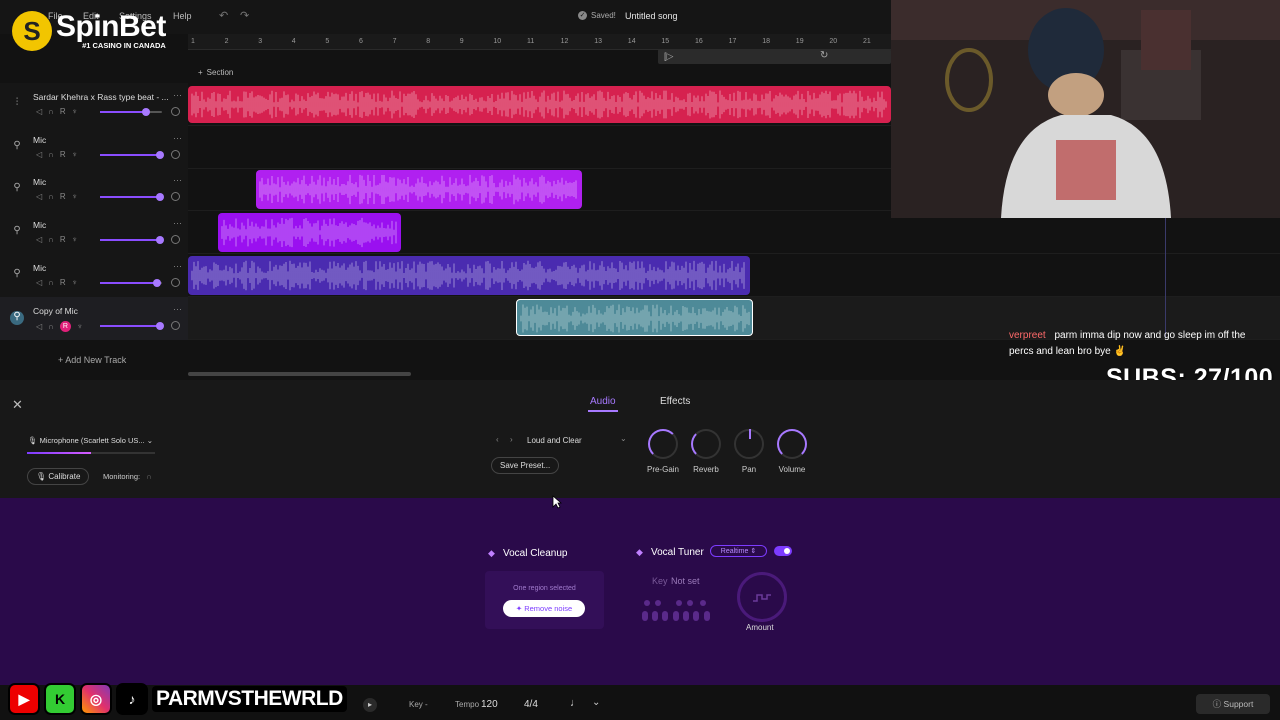 This screenshot has height=720, width=1280. I want to click on tab-audio: Audio, so click(603, 401).